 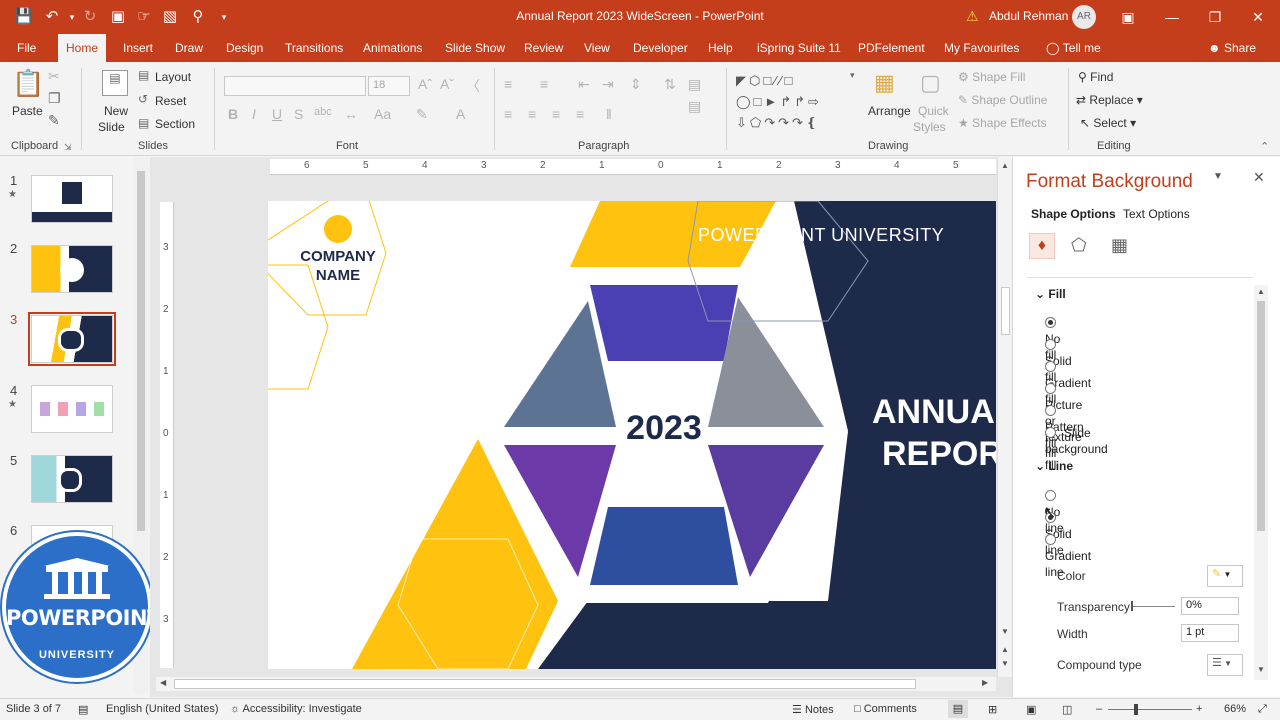 What do you see at coordinates (138, 48) in the screenshot?
I see `tab-insert: Insert` at bounding box center [138, 48].